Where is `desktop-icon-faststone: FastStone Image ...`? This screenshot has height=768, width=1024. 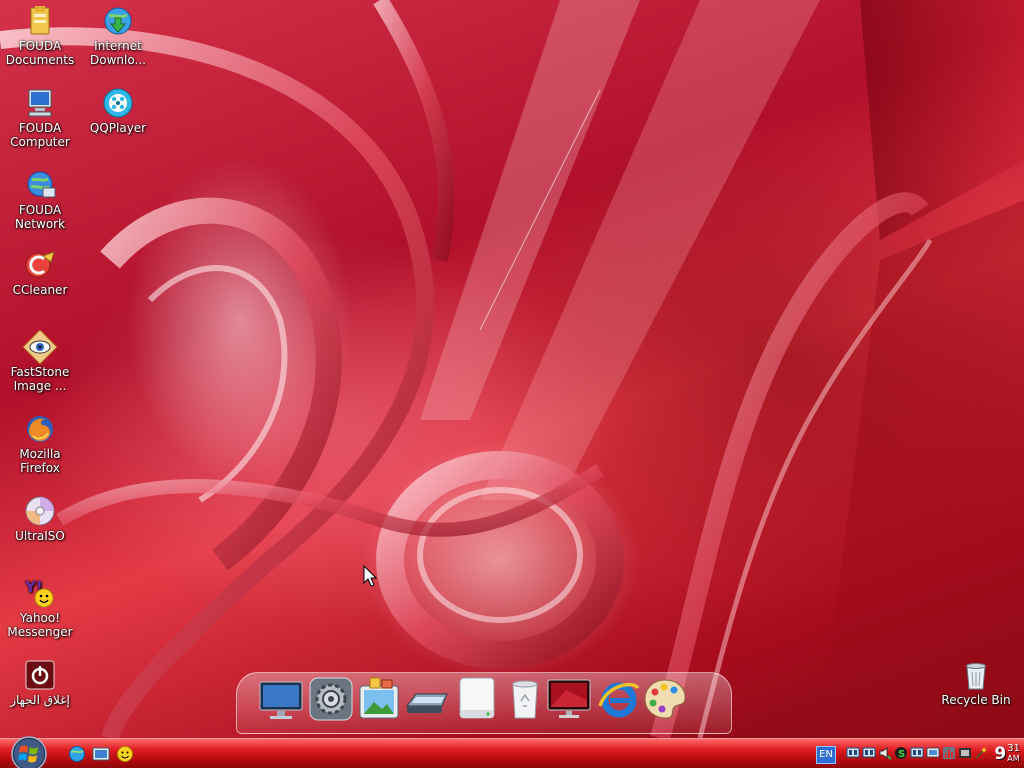 desktop-icon-faststone: FastStone Image ... is located at coordinates (40, 361).